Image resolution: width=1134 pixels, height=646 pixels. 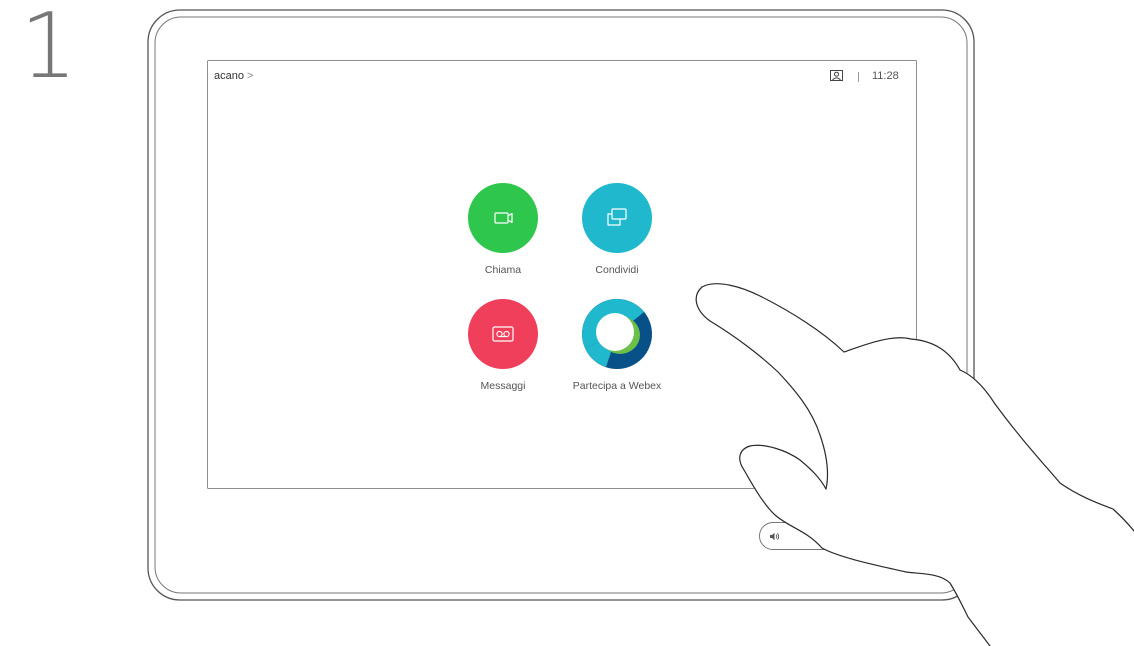 I want to click on share-circle, so click(x=617, y=218).